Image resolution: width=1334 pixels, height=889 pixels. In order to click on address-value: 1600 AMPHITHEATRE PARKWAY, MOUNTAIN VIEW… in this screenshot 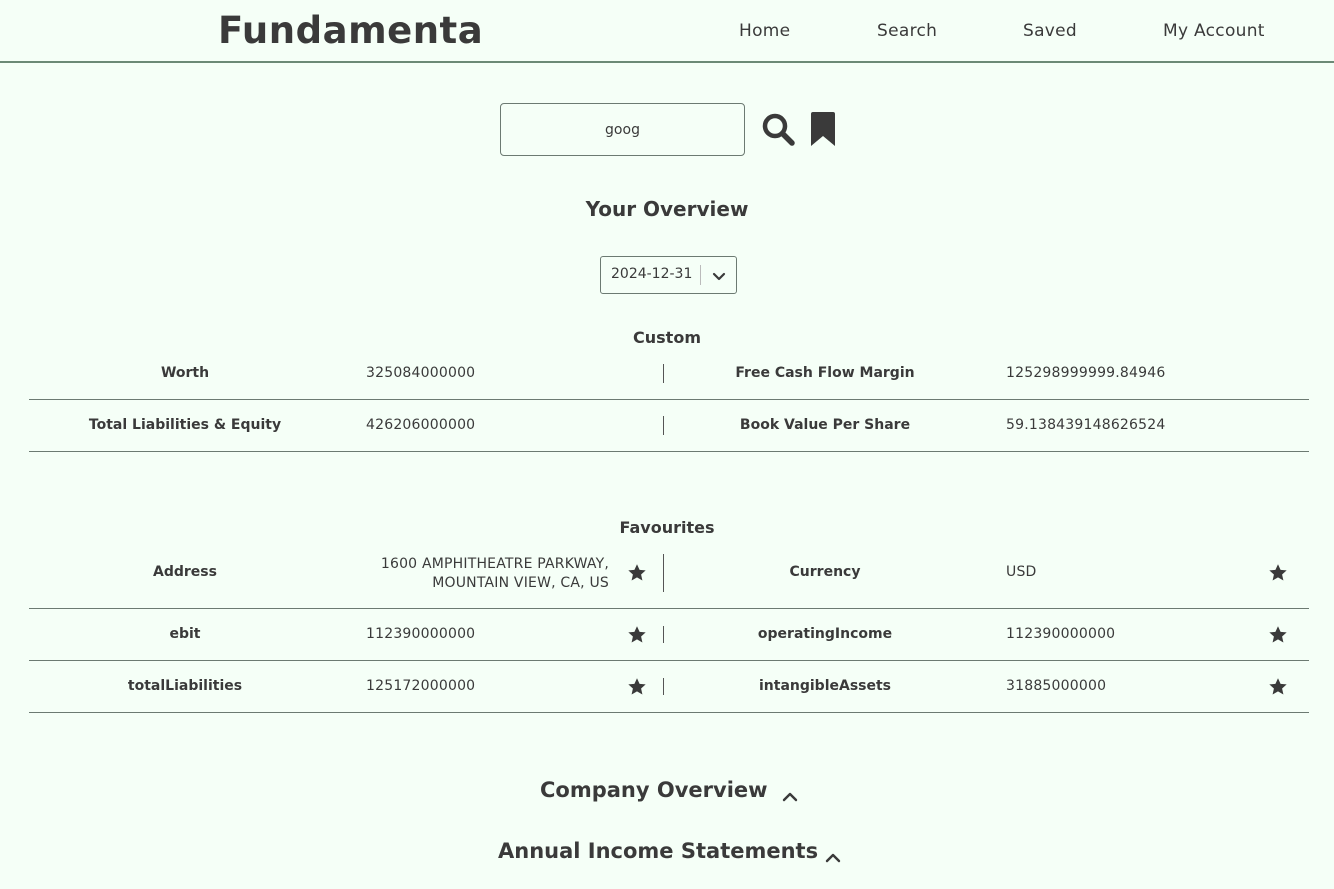, I will do `click(487, 574)`.